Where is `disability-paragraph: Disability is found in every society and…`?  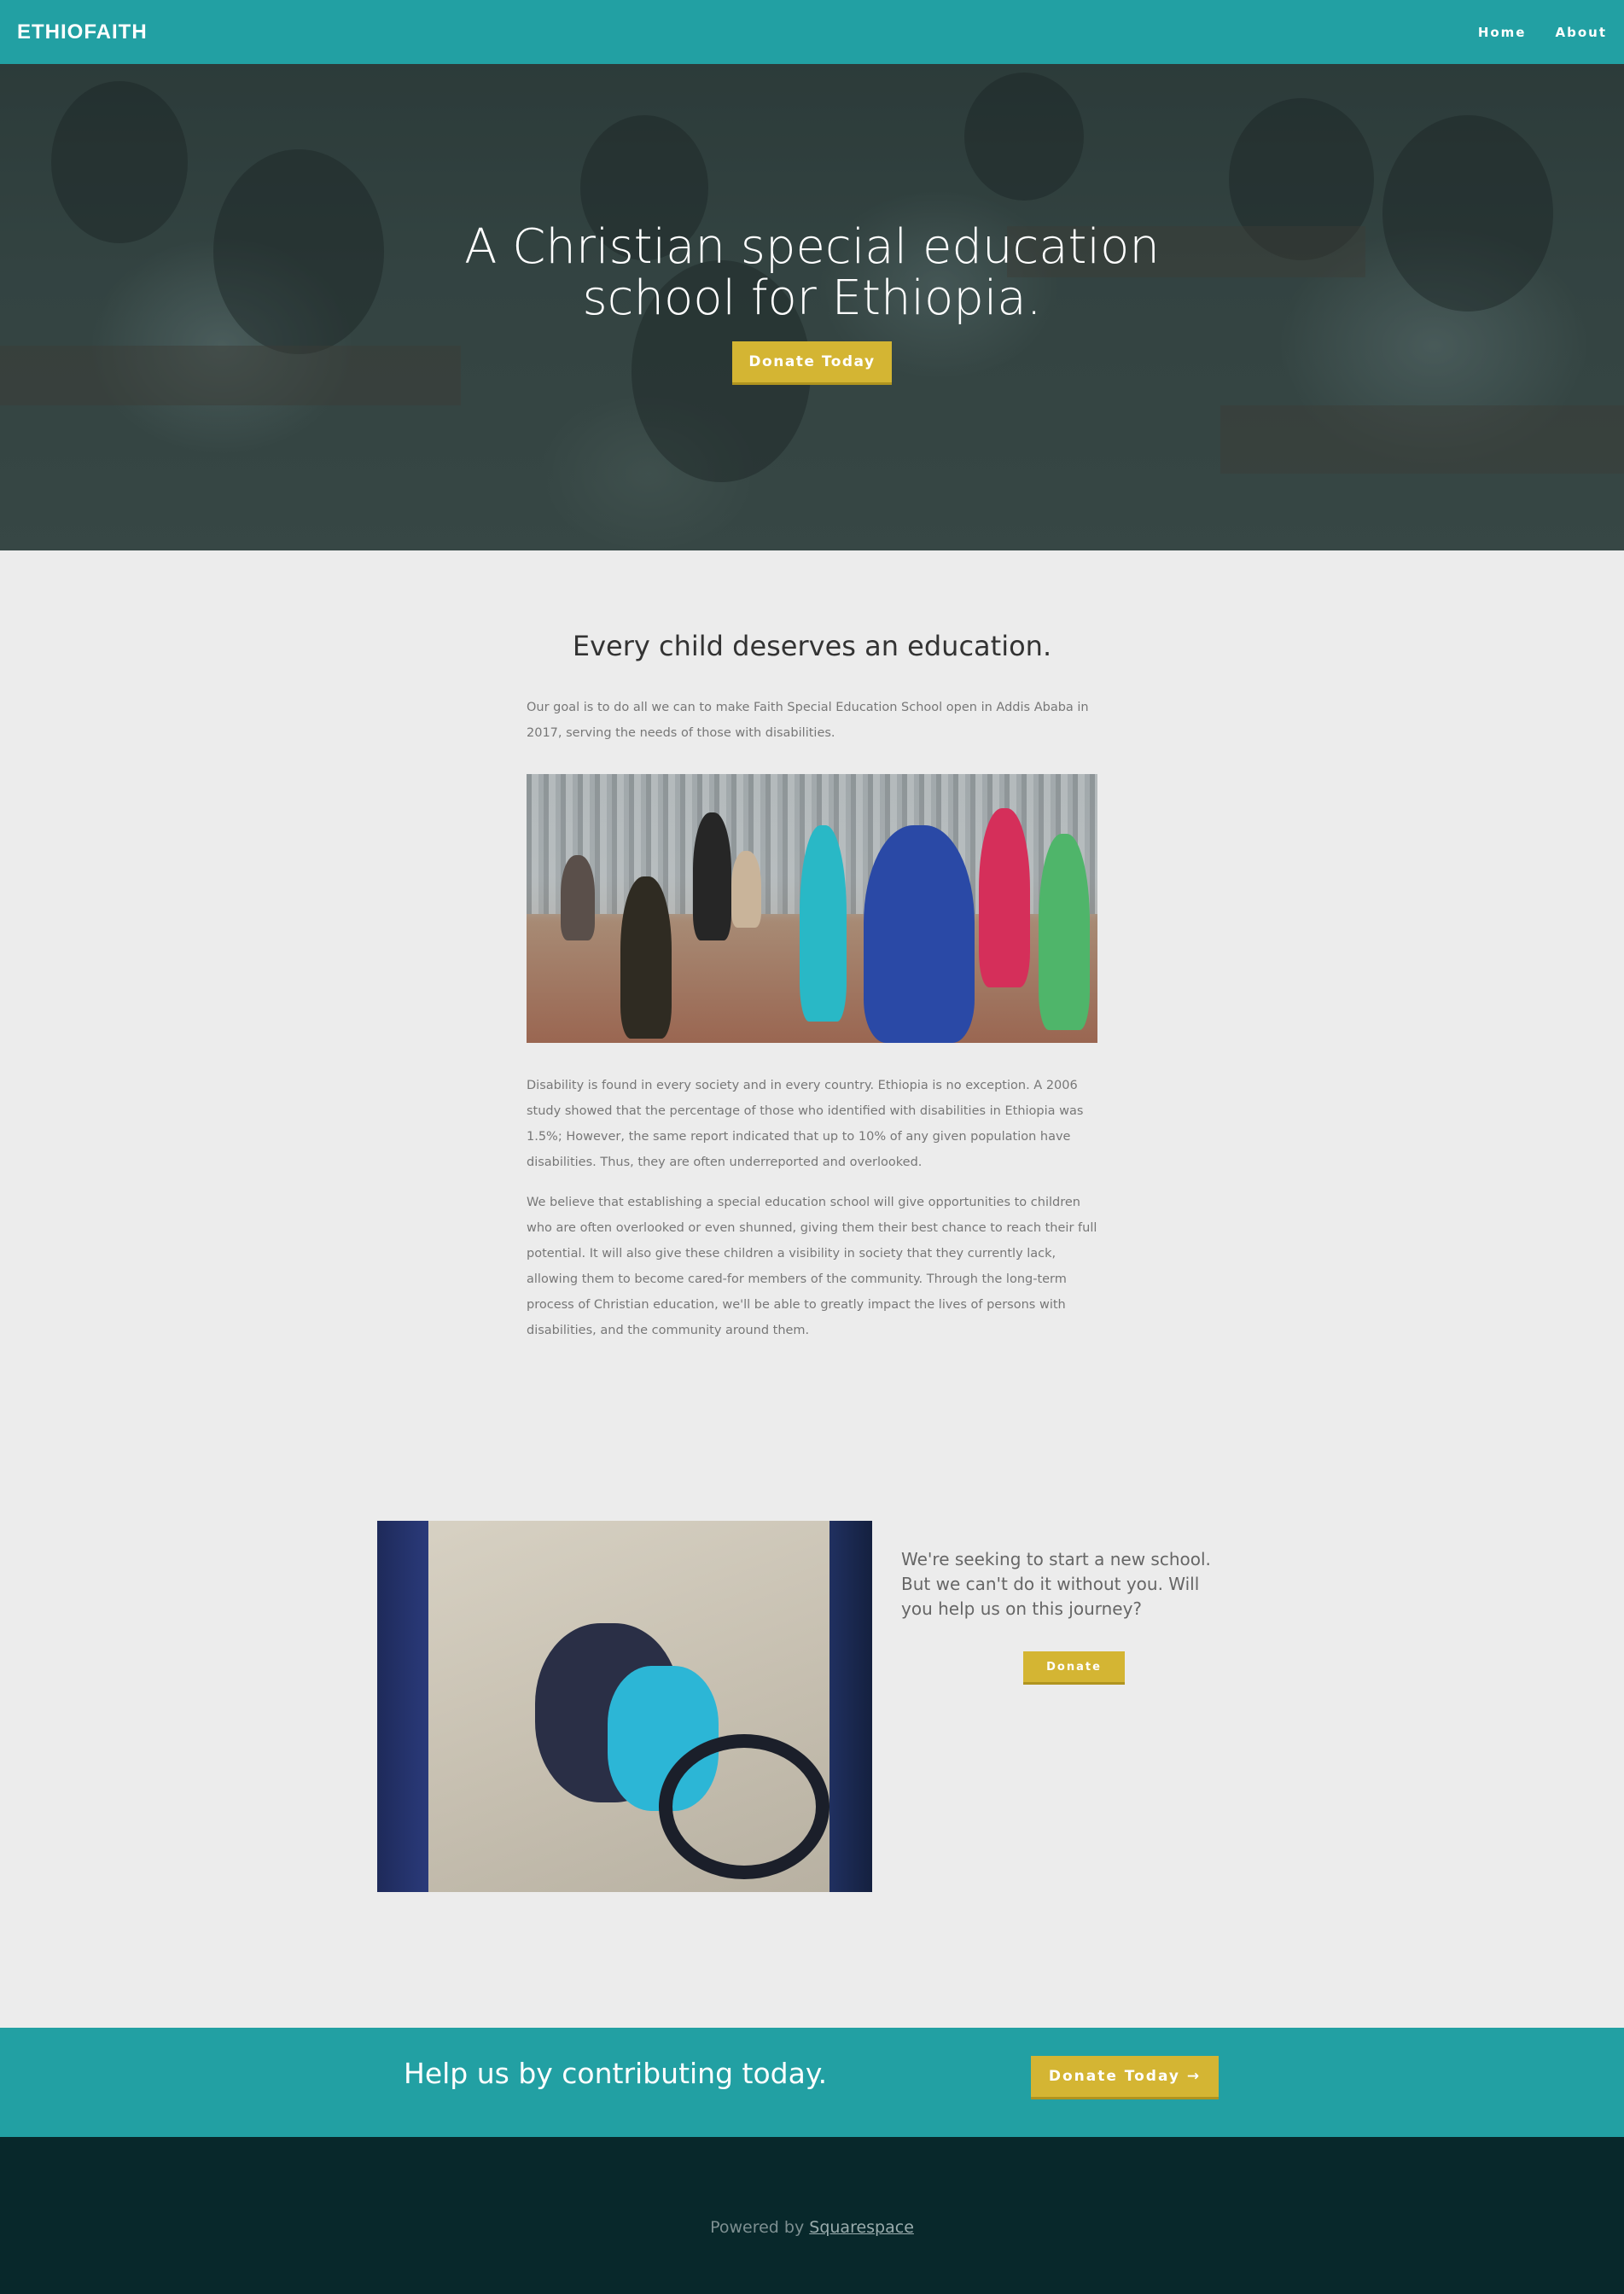 disability-paragraph: Disability is found in every society and… is located at coordinates (806, 1124).